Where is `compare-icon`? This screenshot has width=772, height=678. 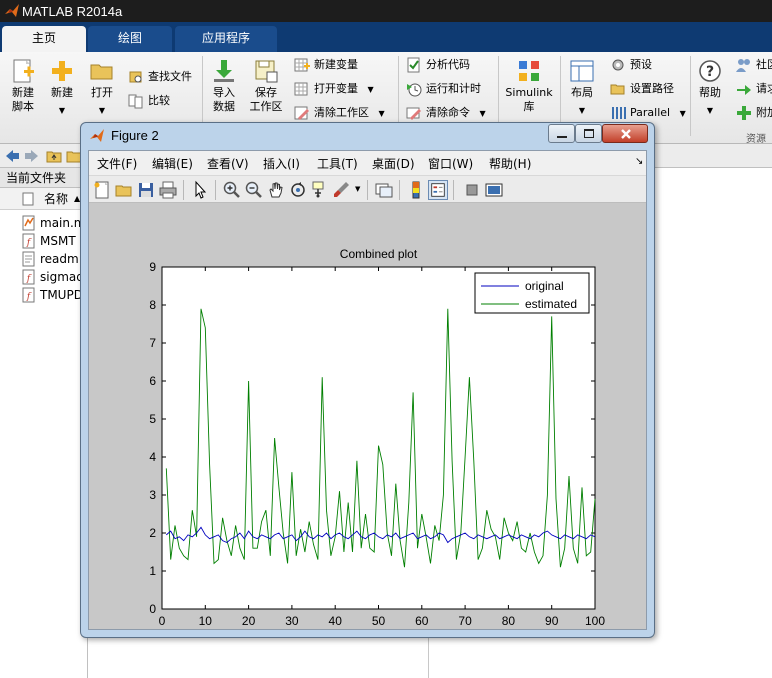
compare-icon is located at coordinates (135, 101).